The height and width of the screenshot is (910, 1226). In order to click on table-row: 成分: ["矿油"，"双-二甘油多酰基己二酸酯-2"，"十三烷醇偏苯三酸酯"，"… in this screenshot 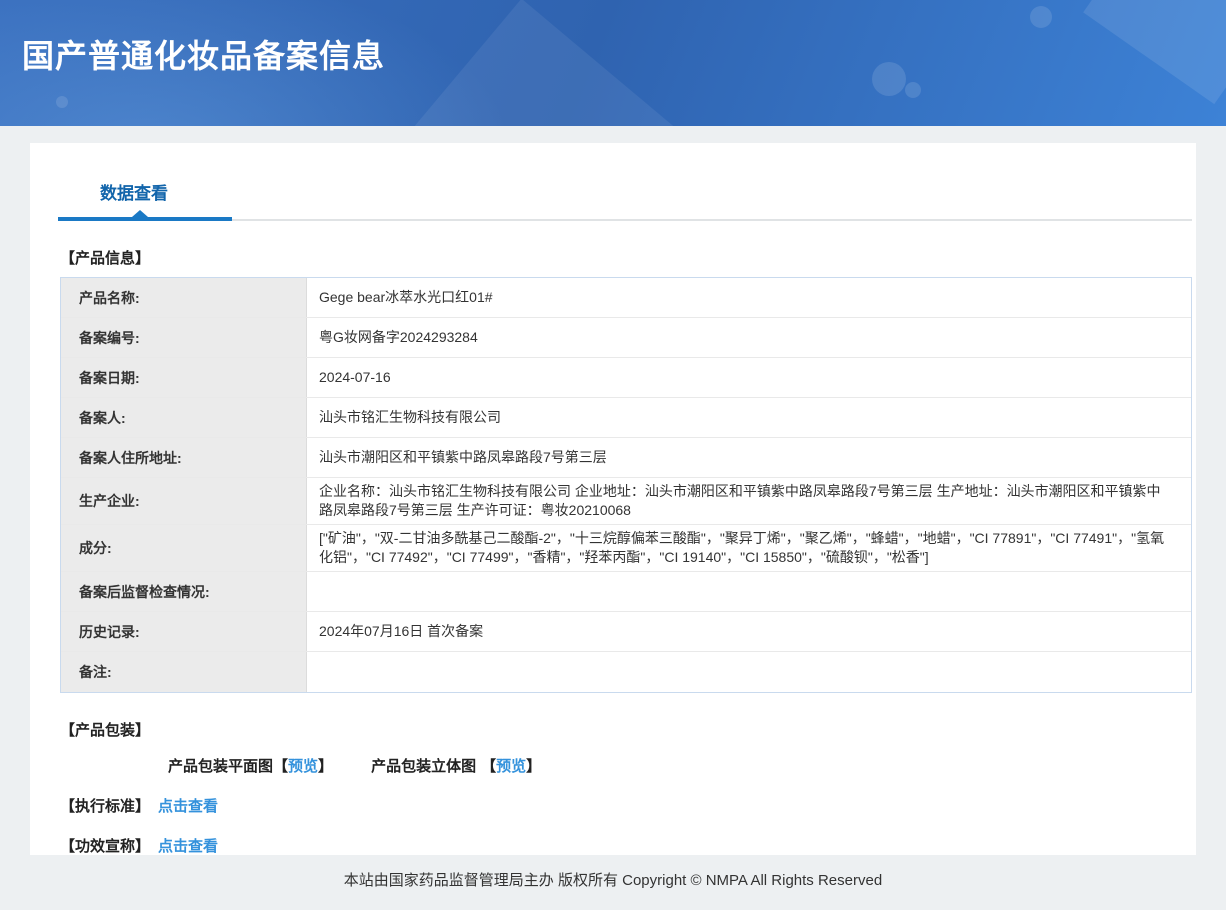, I will do `click(626, 548)`.